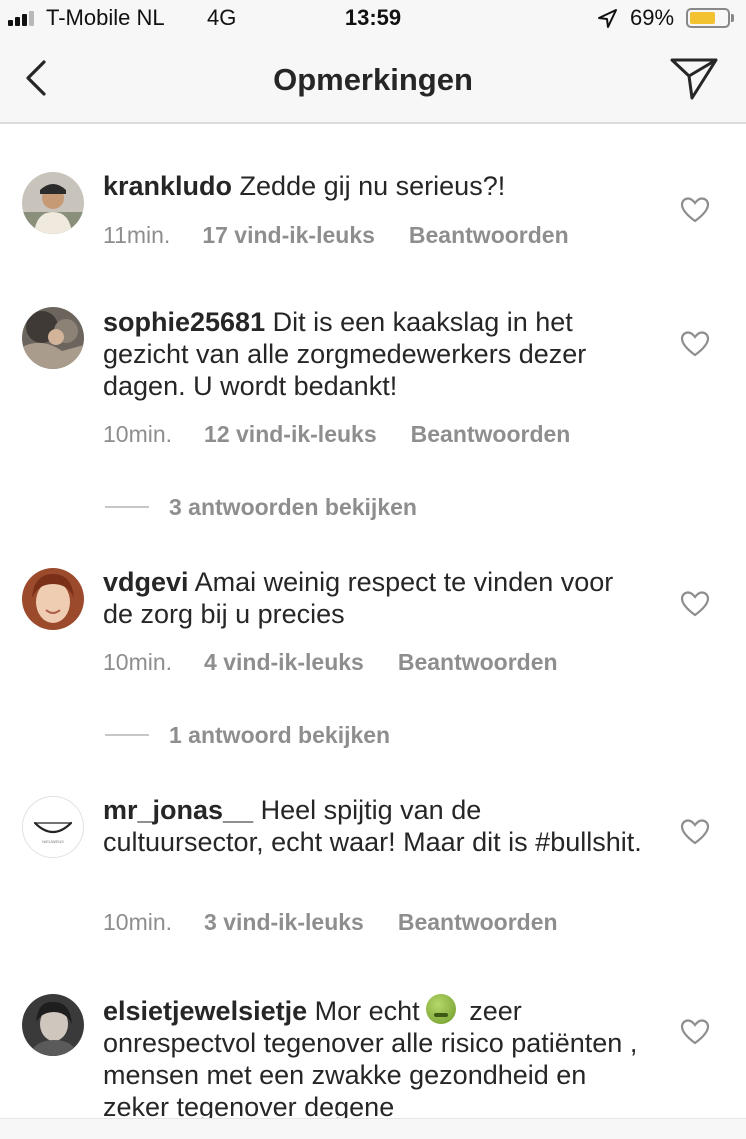 Image resolution: width=746 pixels, height=1139 pixels. Describe the element at coordinates (167, 186) in the screenshot. I see `comment-username: krankludo` at that location.